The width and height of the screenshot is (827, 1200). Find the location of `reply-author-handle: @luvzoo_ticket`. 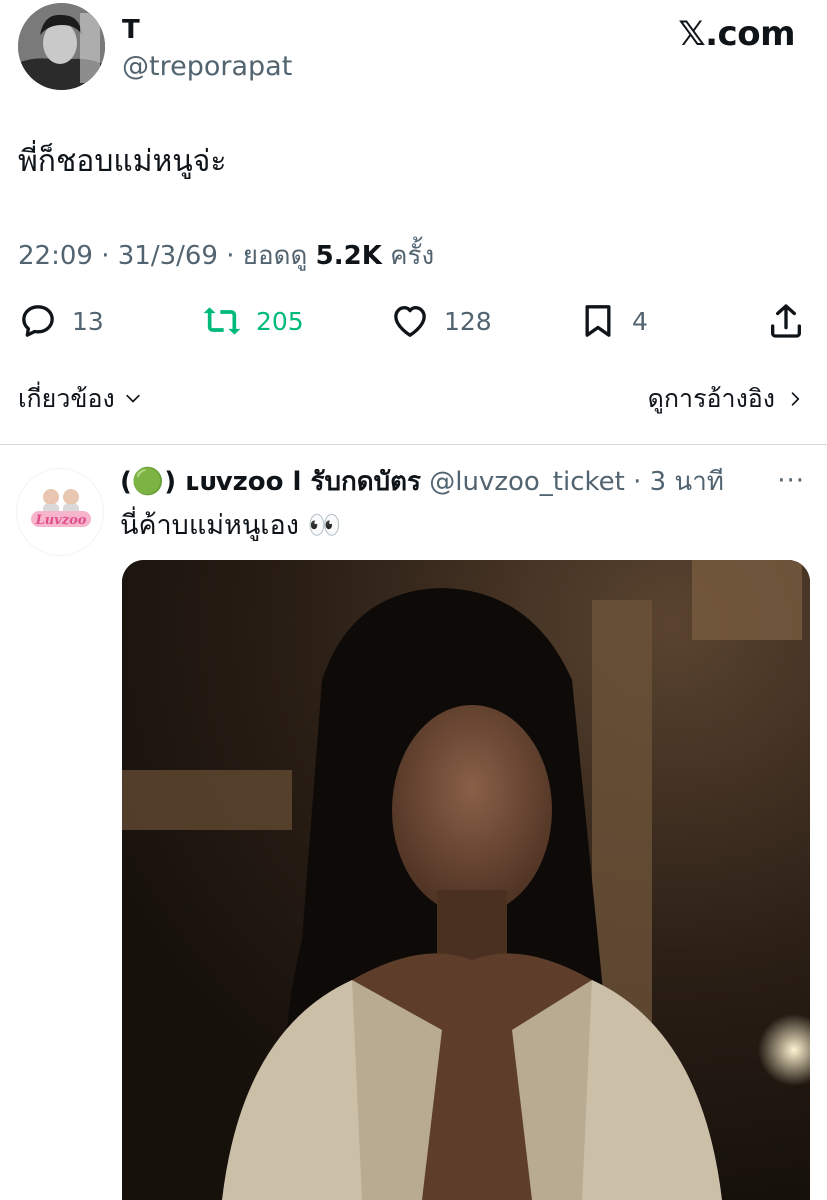

reply-author-handle: @luvzoo_ticket is located at coordinates (527, 482).